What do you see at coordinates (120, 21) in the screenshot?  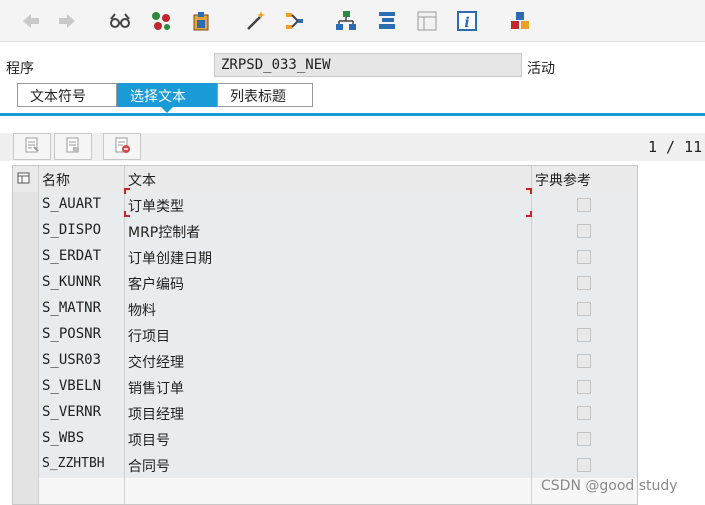 I see `glasses-display-icon` at bounding box center [120, 21].